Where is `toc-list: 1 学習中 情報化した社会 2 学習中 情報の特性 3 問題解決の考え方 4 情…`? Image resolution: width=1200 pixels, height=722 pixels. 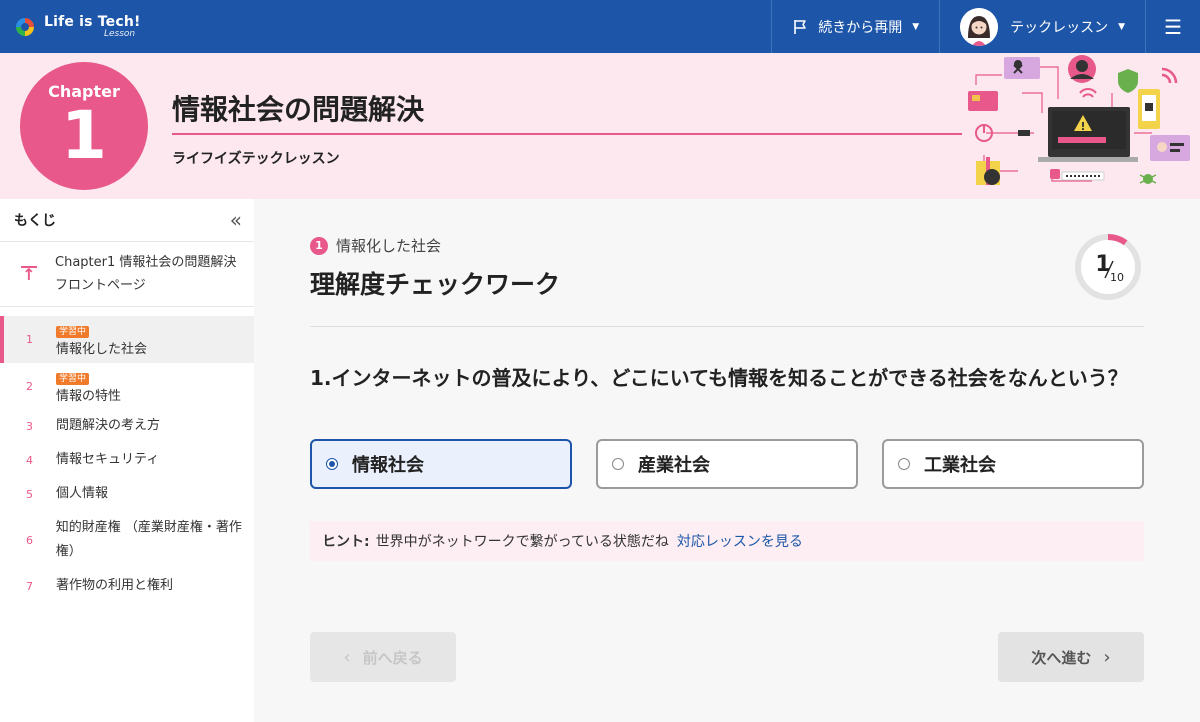 toc-list: 1 学習中 情報化した社会 2 学習中 情報の特性 3 問題解決の考え方 4 情… is located at coordinates (127, 455).